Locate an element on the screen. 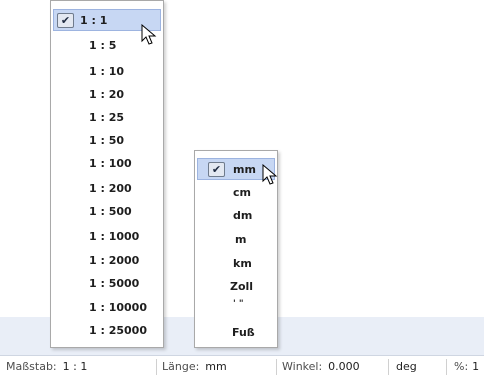  menu-item-label: 1 : 2000 is located at coordinates (114, 260).